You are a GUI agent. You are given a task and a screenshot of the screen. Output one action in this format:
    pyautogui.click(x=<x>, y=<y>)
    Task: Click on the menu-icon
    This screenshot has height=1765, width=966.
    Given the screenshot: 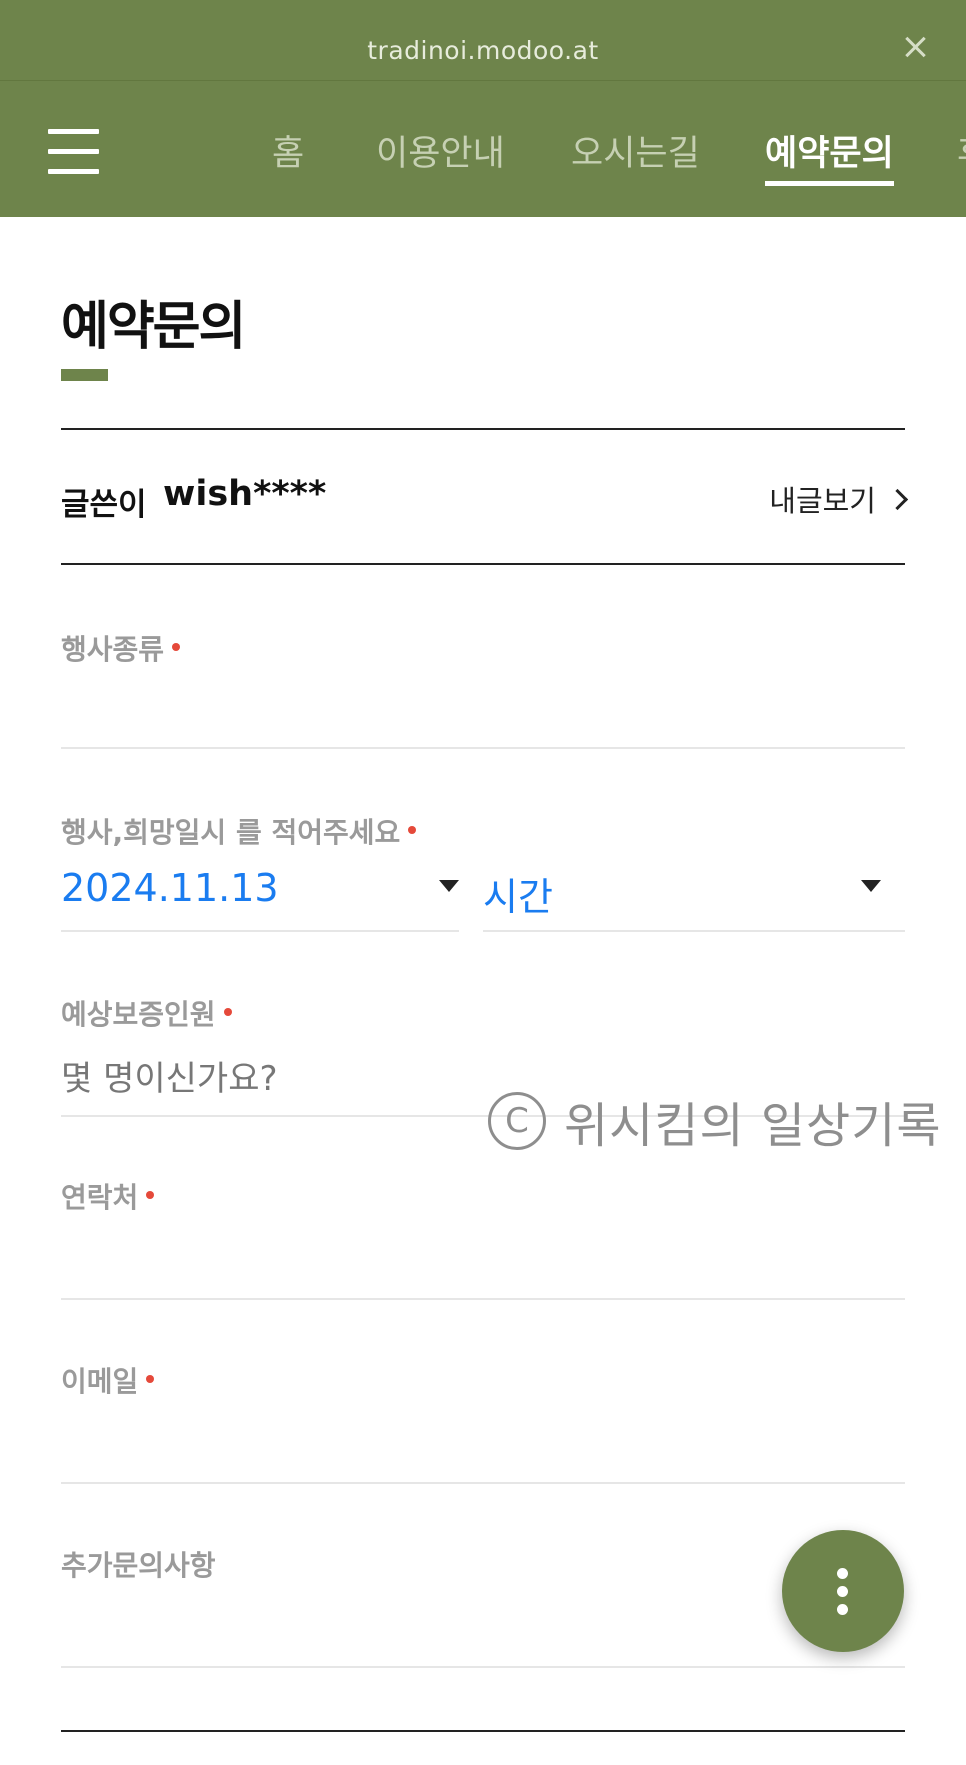 What is the action you would take?
    pyautogui.click(x=73, y=152)
    